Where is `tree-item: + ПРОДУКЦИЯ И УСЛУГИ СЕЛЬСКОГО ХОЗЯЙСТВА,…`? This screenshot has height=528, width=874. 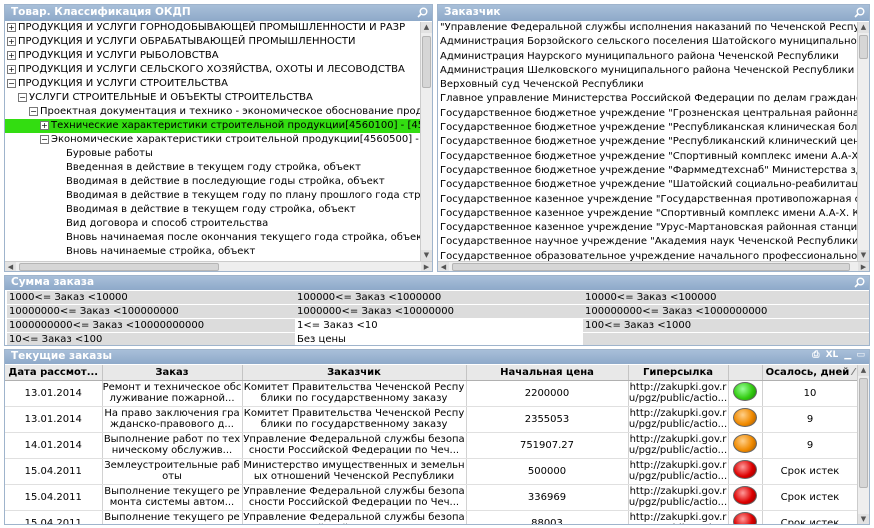
tree-item: + ПРОДУКЦИЯ И УСЛУГИ СЕЛЬСКОГО ХОЗЯЙСТВА,… is located at coordinates (218, 70).